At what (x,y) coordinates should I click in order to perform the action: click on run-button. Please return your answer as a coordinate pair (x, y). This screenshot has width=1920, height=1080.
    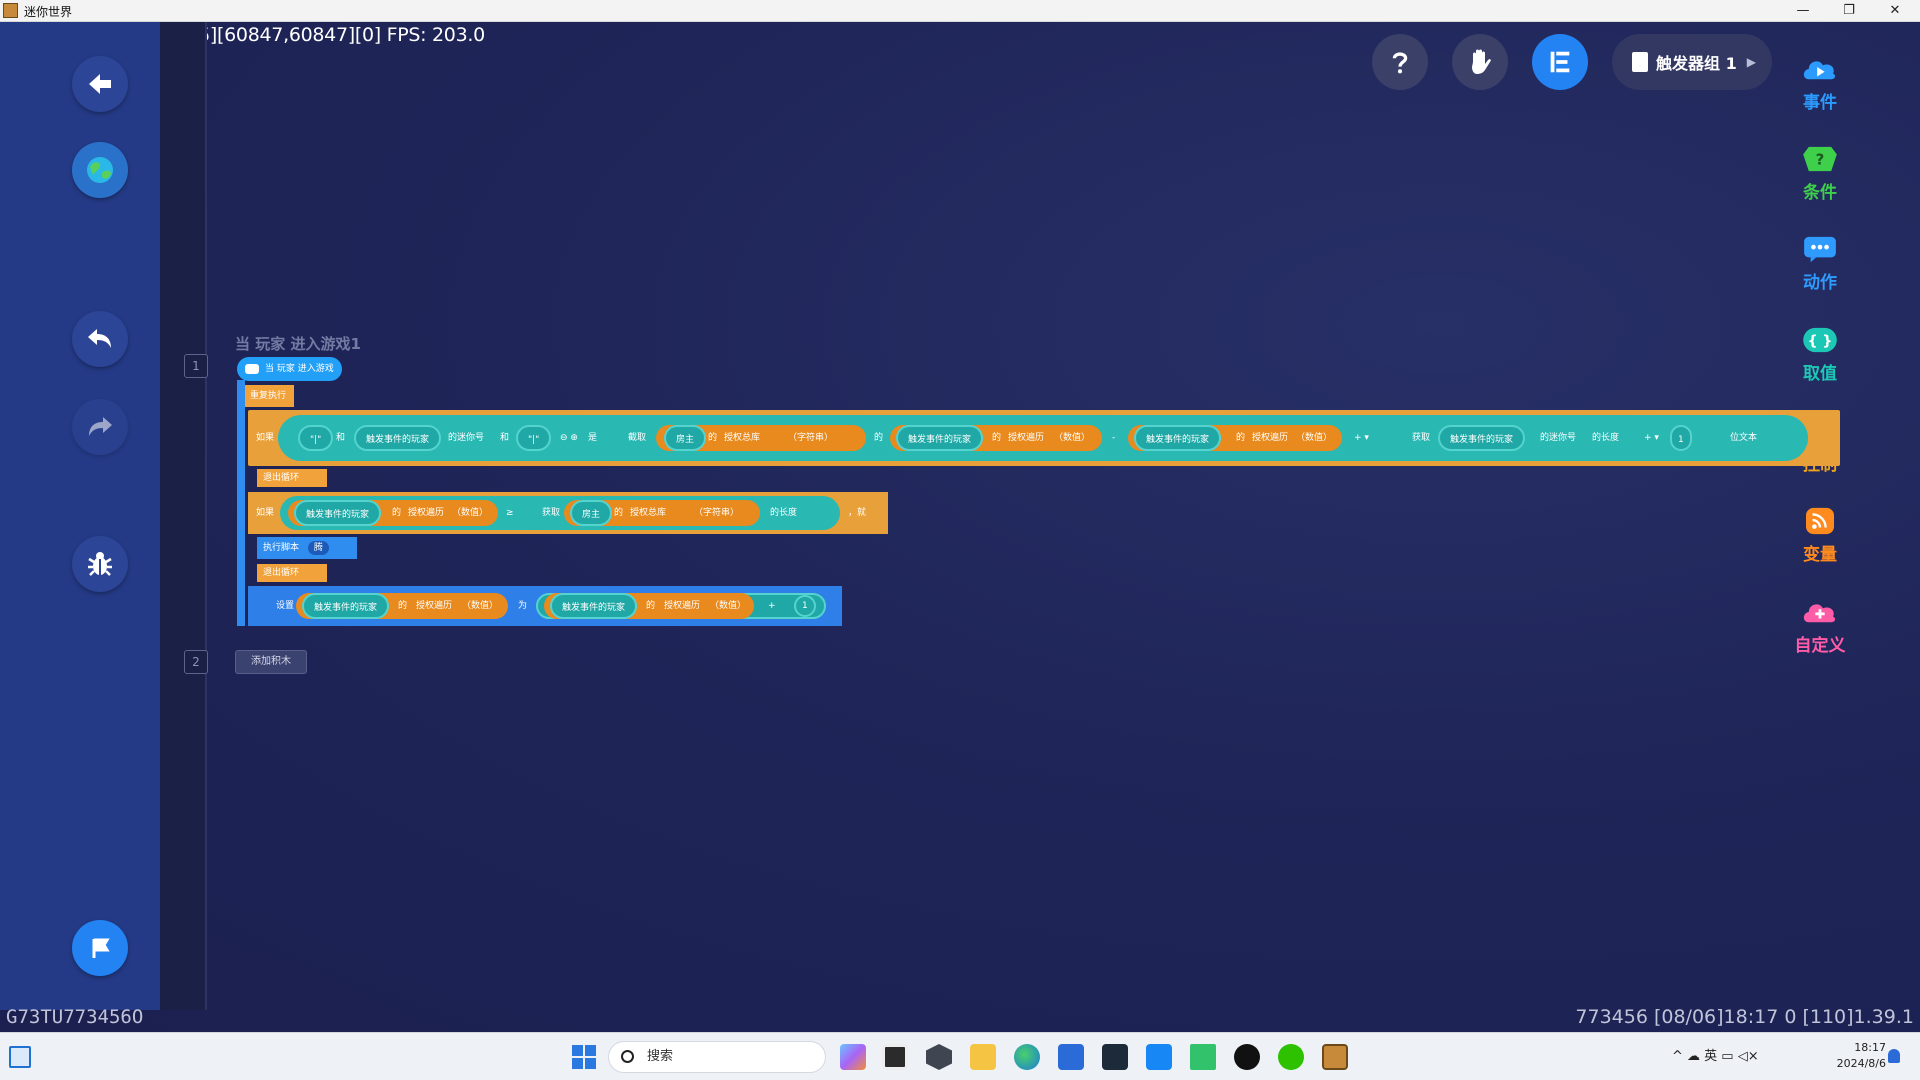
    Looking at the image, I should click on (100, 948).